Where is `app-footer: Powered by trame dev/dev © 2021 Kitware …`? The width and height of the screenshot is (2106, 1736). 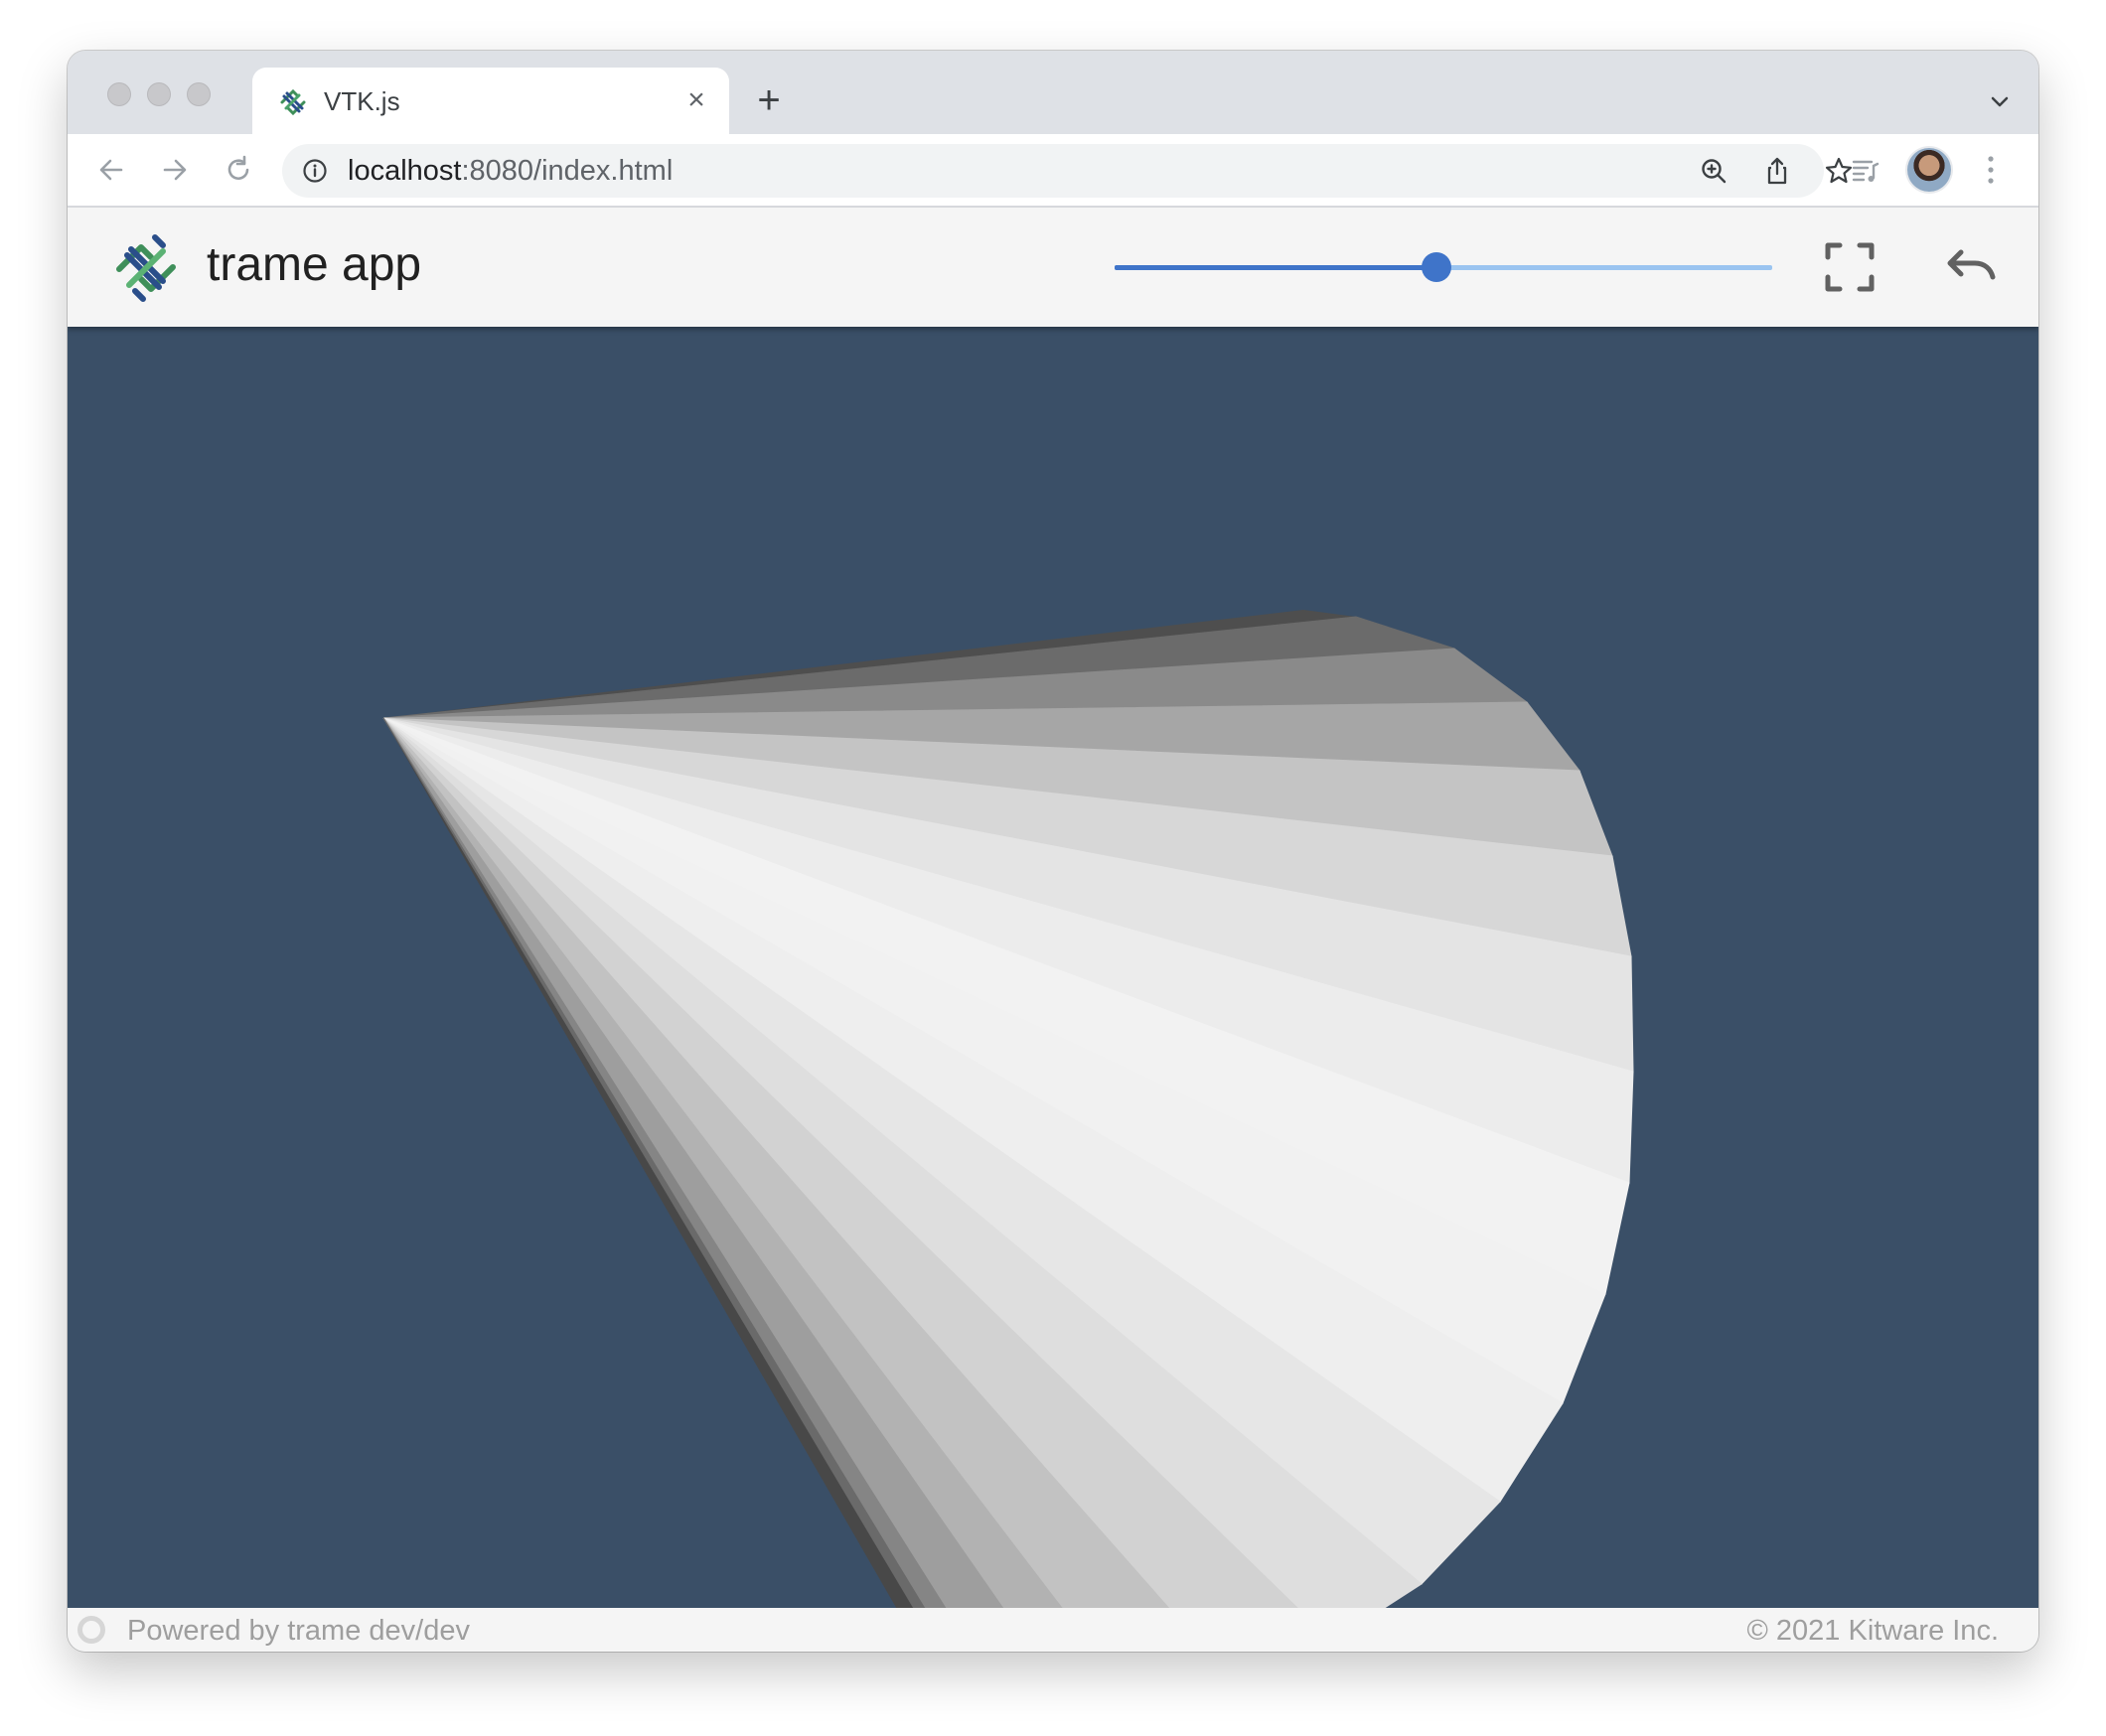 app-footer: Powered by trame dev/dev © 2021 Kitware … is located at coordinates (1053, 1630).